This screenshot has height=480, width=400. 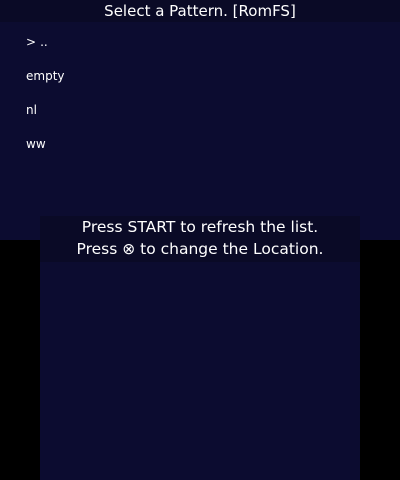 I want to click on list-item-parent-directory: >.., so click(x=45, y=51).